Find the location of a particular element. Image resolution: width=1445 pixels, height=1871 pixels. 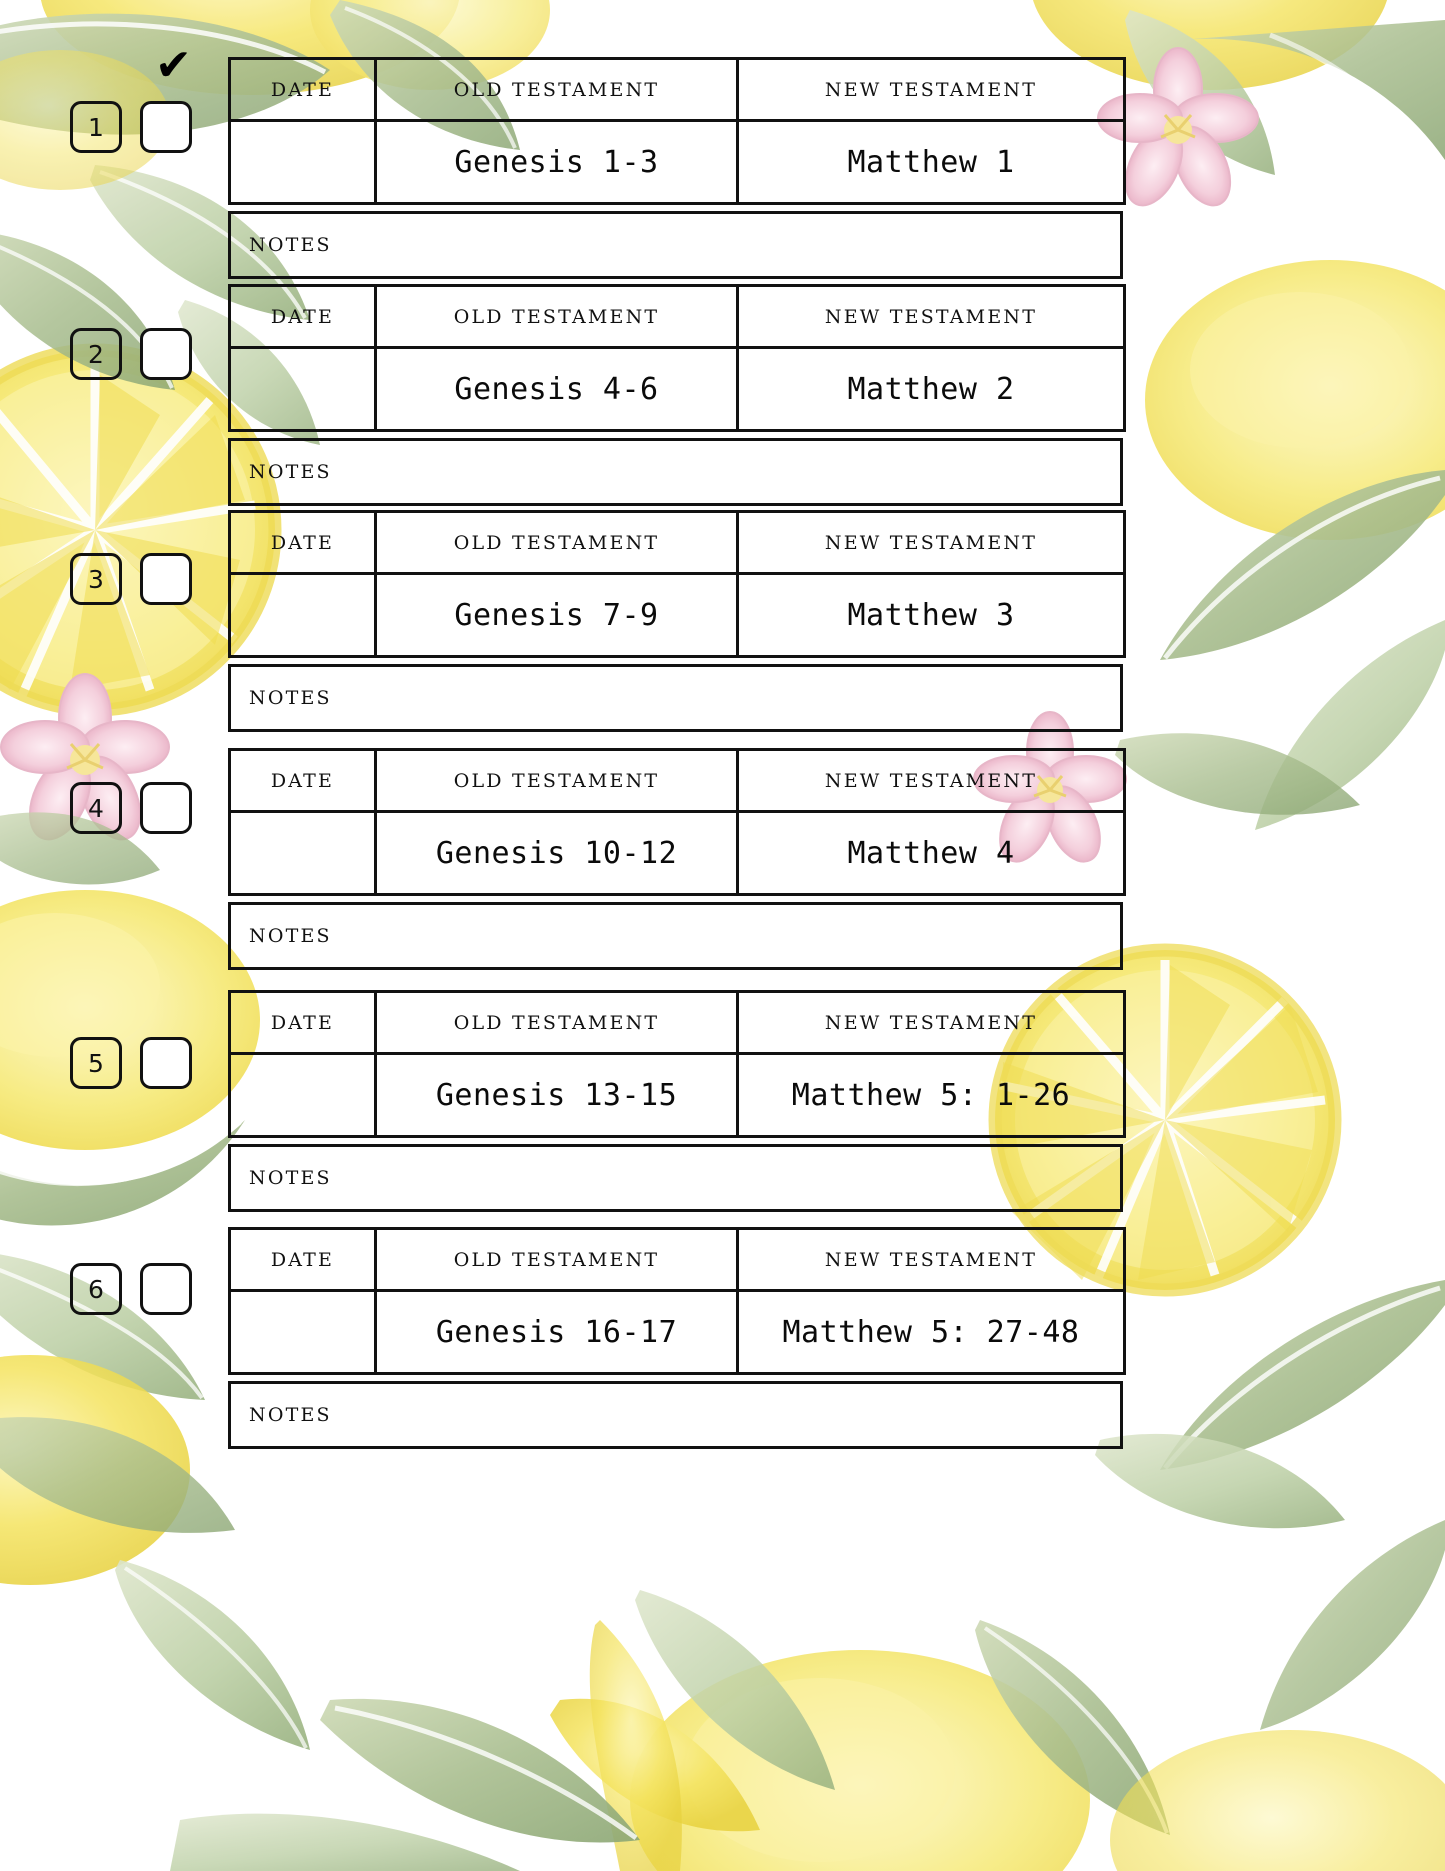

notes-label-4: NOTES is located at coordinates (290, 936).